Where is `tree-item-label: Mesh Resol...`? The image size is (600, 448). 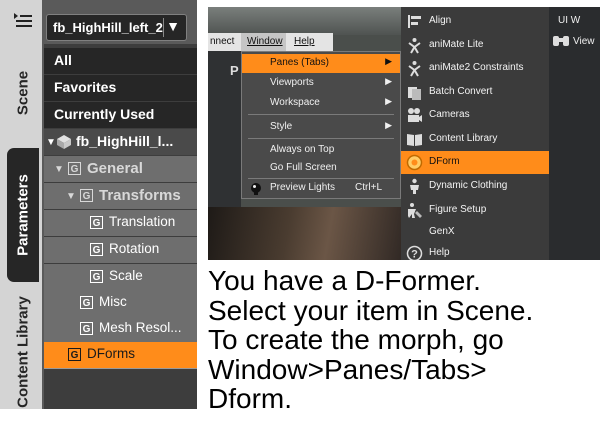 tree-item-label: Mesh Resol... is located at coordinates (140, 327).